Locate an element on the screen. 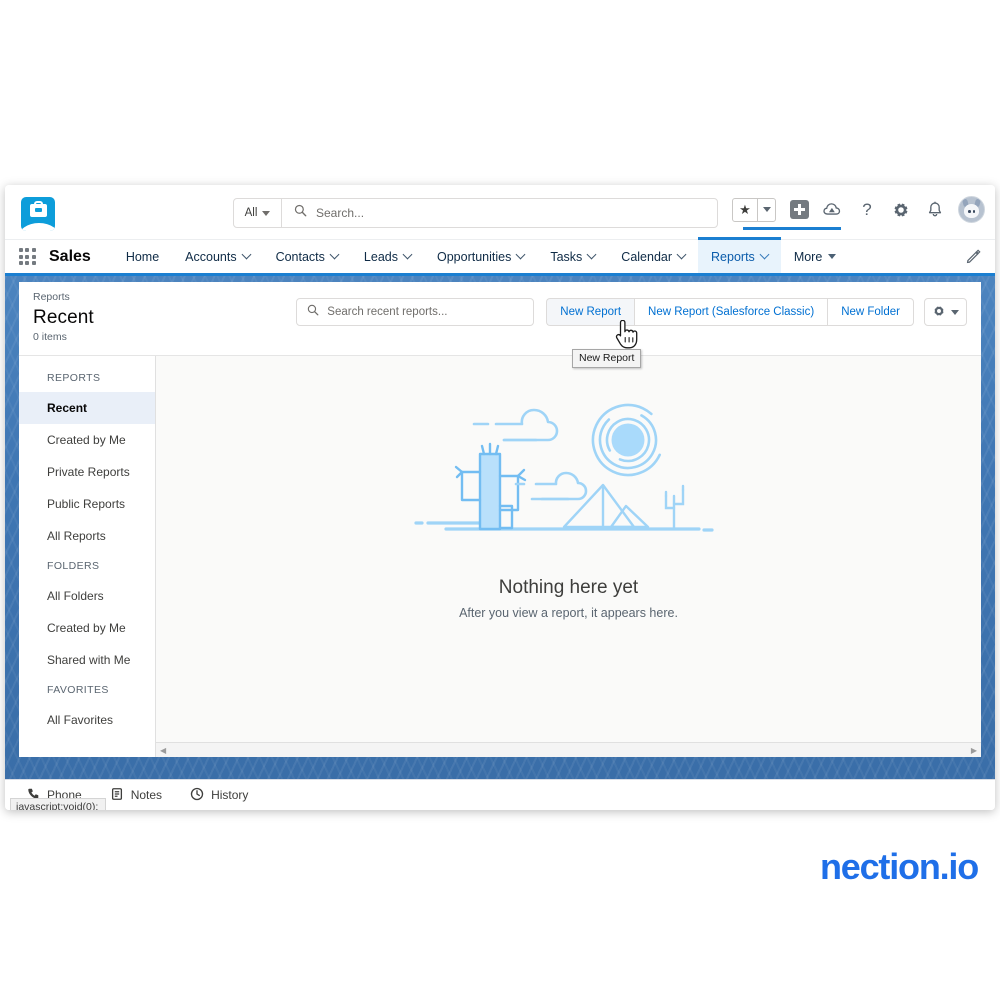 This screenshot has height=1000, width=1000. sidebar-item-all-reports: All Reports is located at coordinates (87, 536).